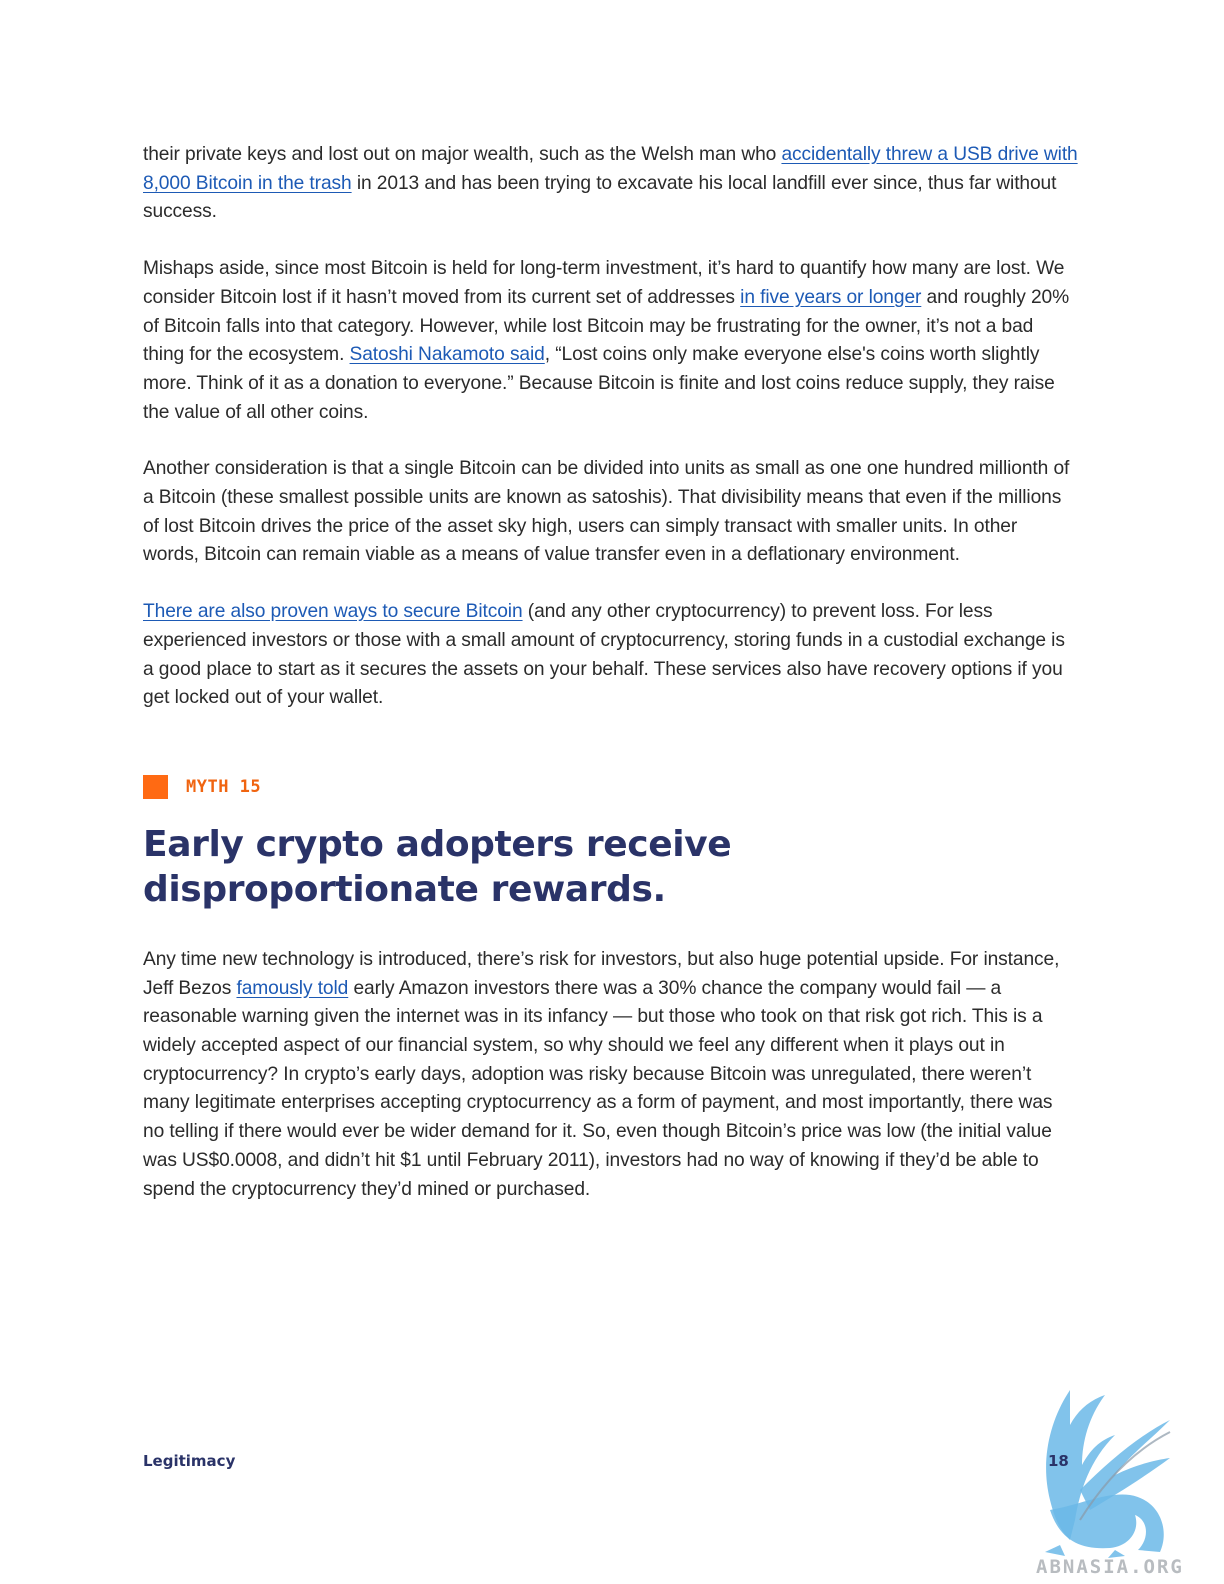 The height and width of the screenshot is (1584, 1224). What do you see at coordinates (189, 1461) in the screenshot?
I see `footer-section-name: Legitimacy` at bounding box center [189, 1461].